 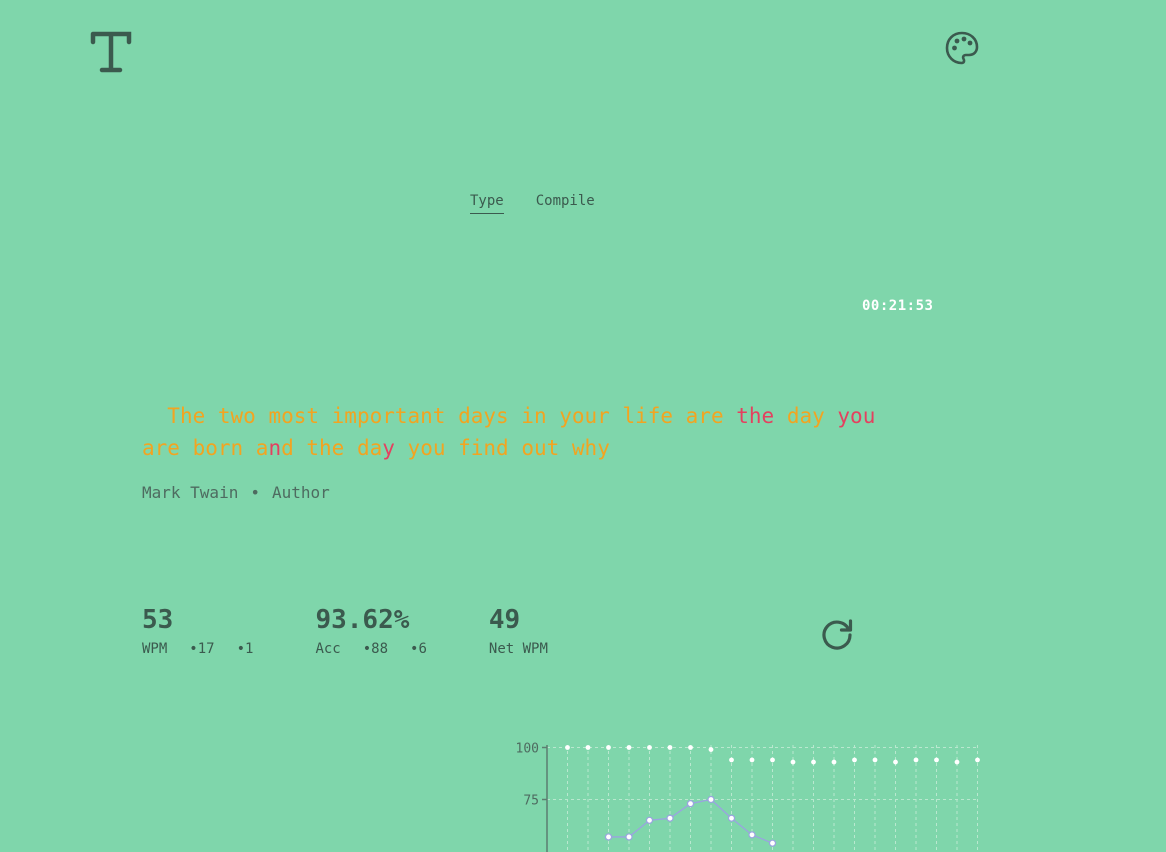 I want to click on stat-accuracy: 93.62% Acc •88 •6, so click(x=381, y=631).